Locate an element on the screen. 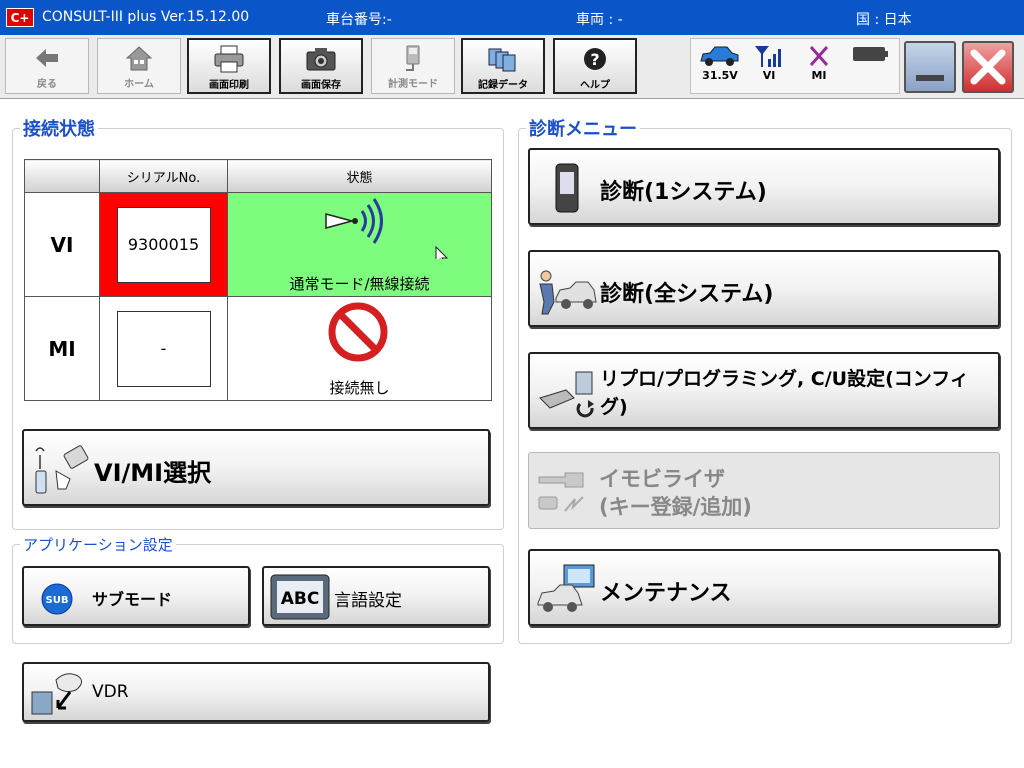 The image size is (1024, 768). help-button: ? ヘルプ is located at coordinates (595, 66).